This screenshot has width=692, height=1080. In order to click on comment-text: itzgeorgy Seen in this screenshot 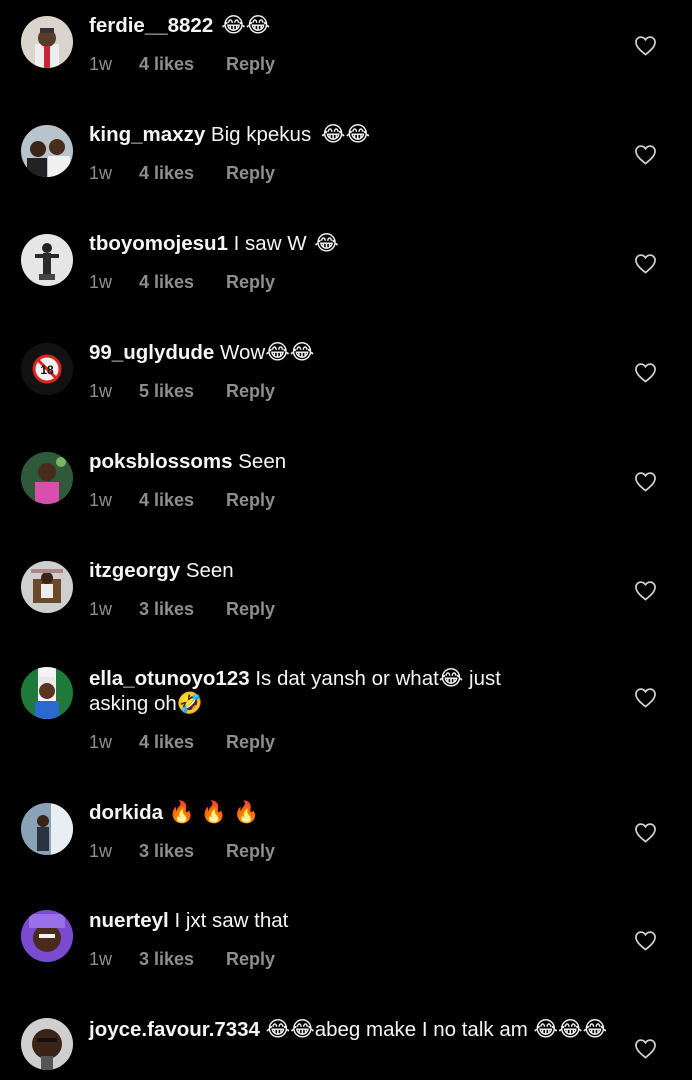, I will do `click(339, 570)`.